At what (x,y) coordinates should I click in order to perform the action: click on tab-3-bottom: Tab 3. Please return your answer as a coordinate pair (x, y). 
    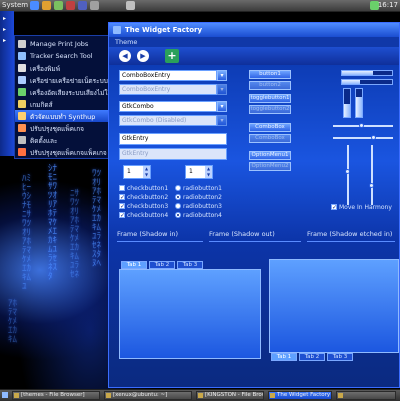
    Looking at the image, I should click on (340, 357).